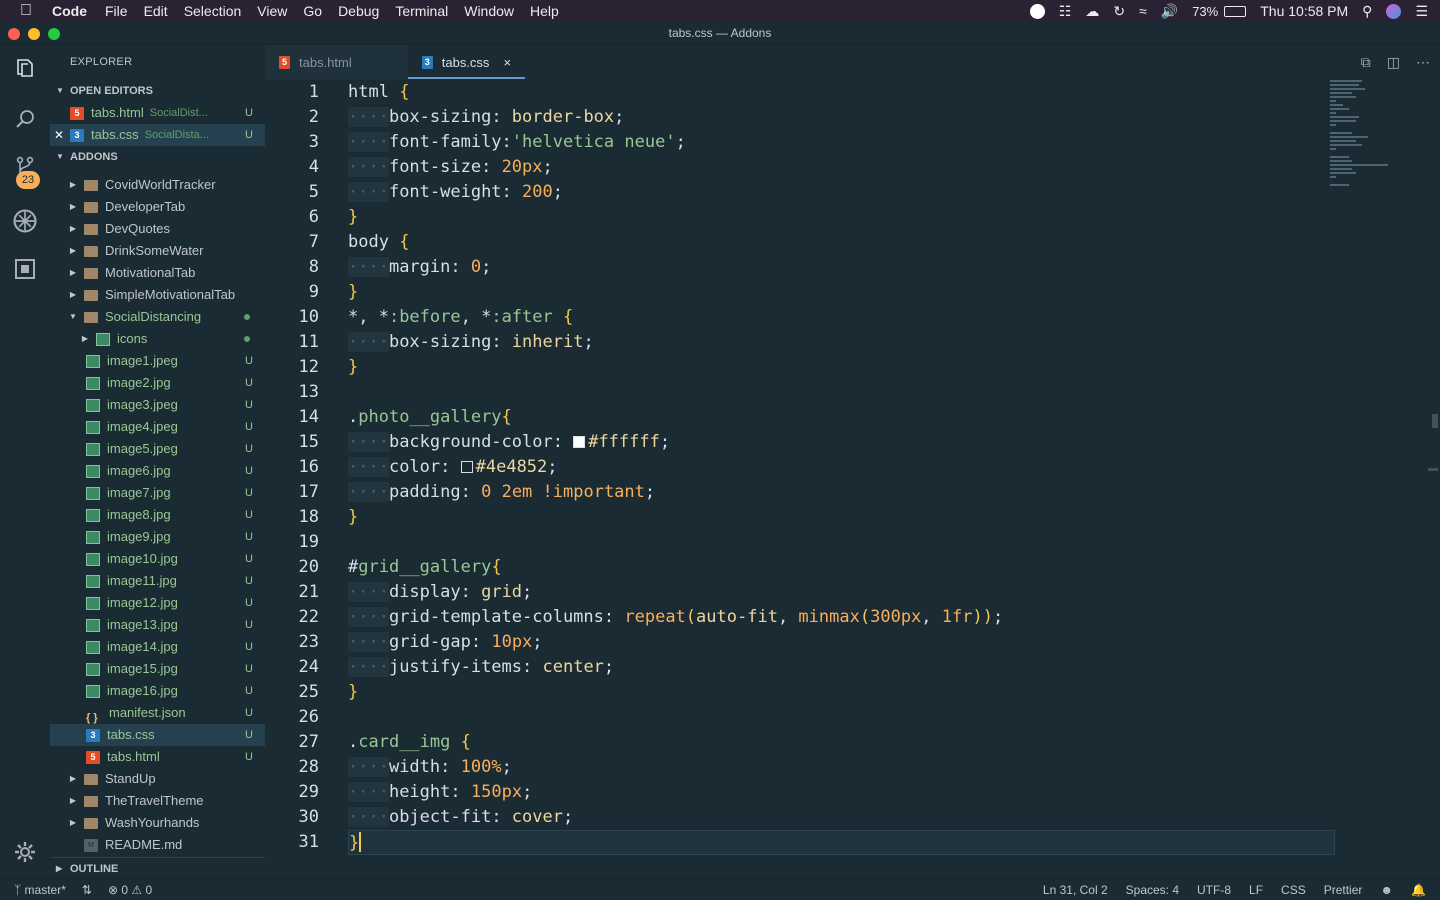 Image resolution: width=1440 pixels, height=900 pixels. What do you see at coordinates (157, 691) in the screenshot?
I see `tree-item: ▶image16.jpgU` at bounding box center [157, 691].